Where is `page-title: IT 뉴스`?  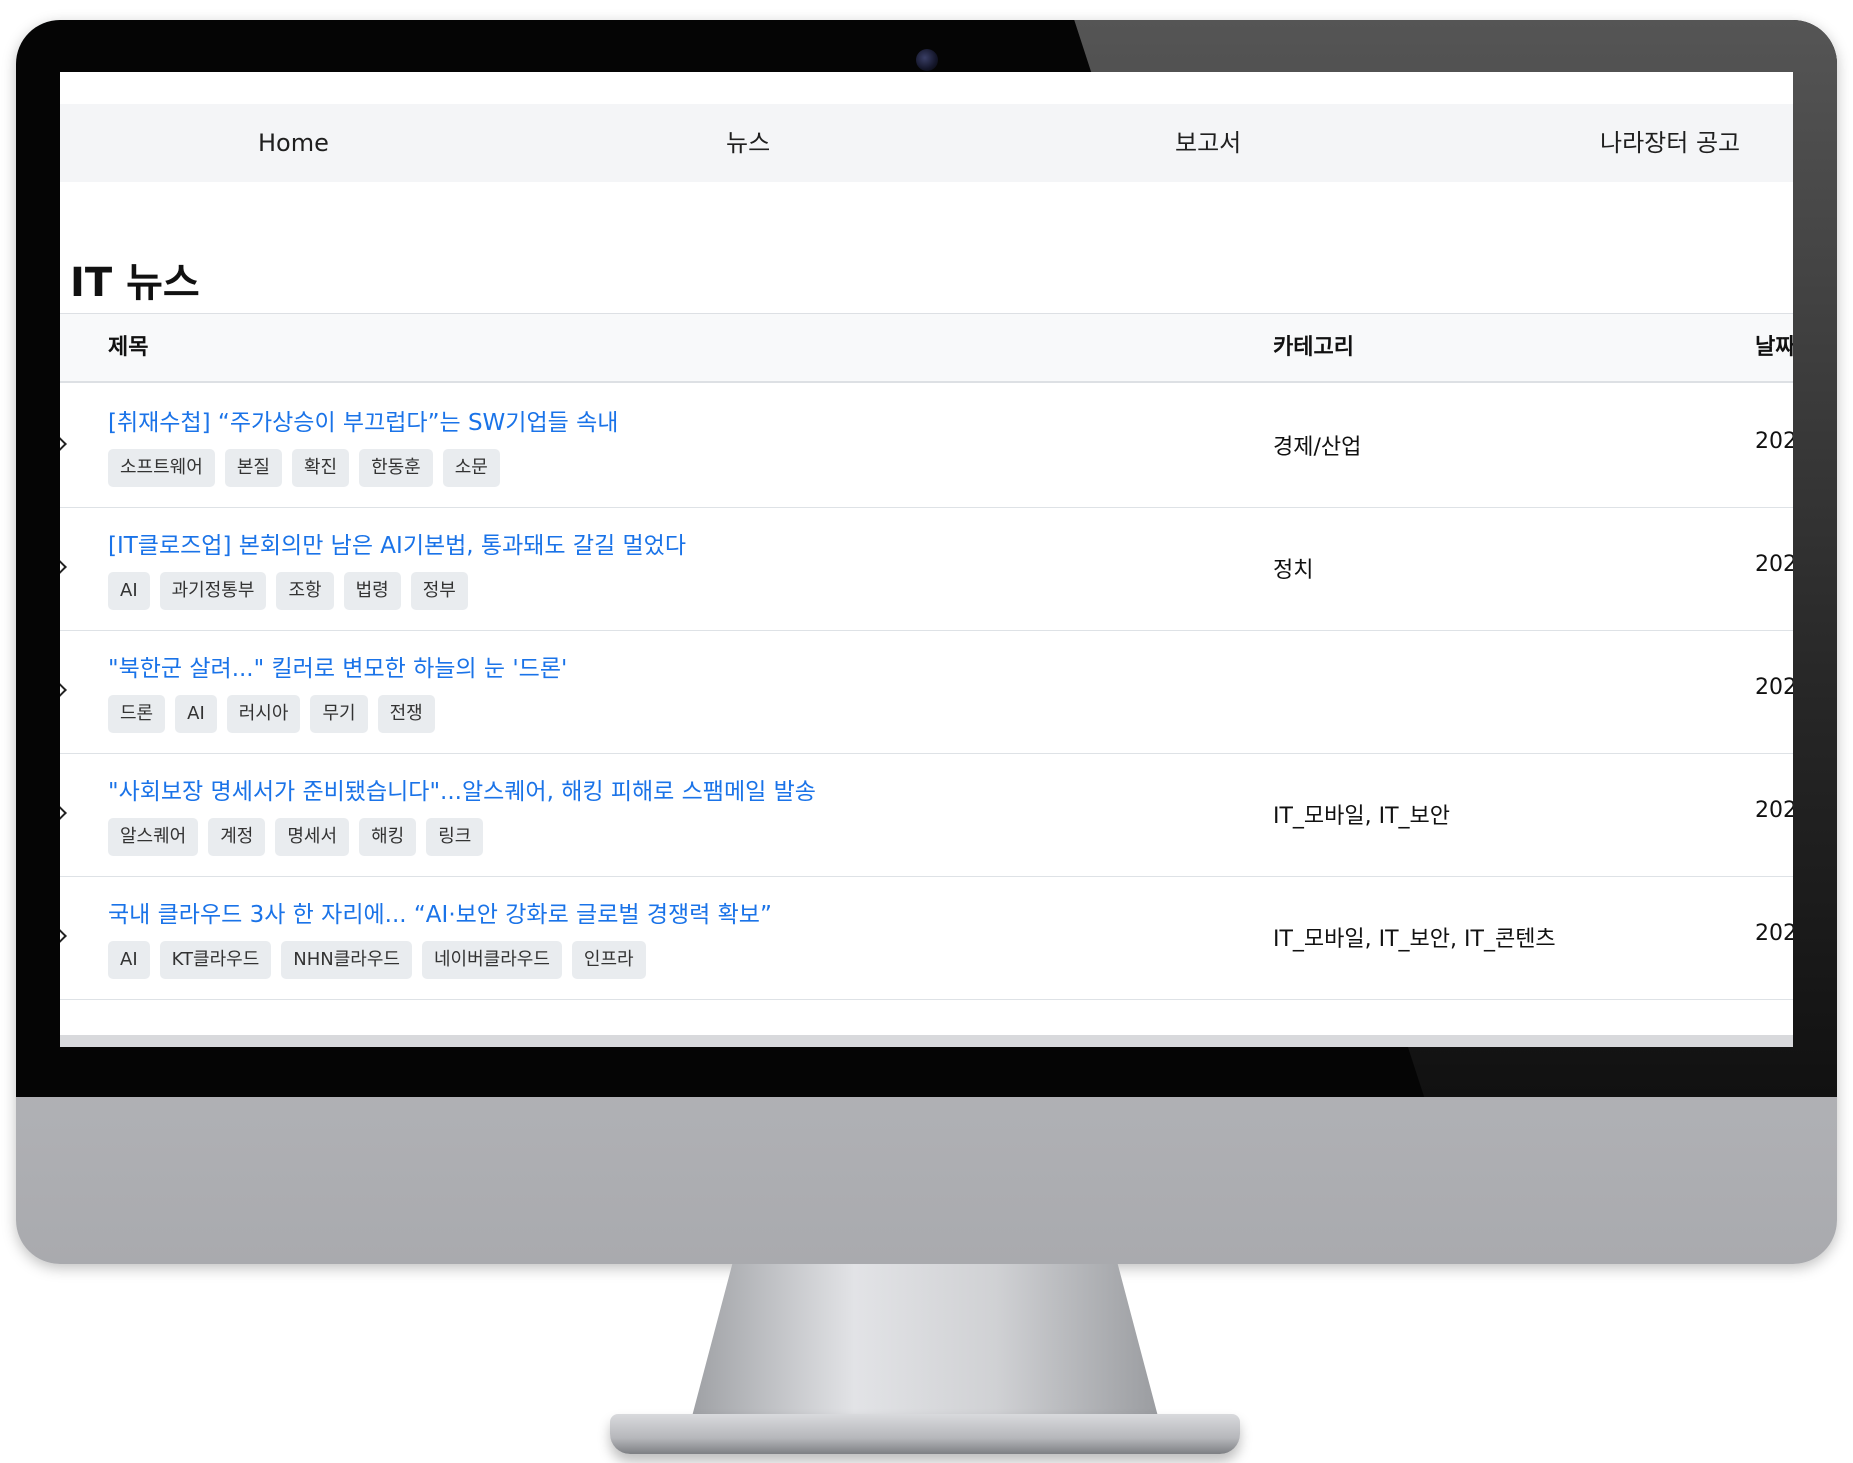
page-title: IT 뉴스 is located at coordinates (135, 283).